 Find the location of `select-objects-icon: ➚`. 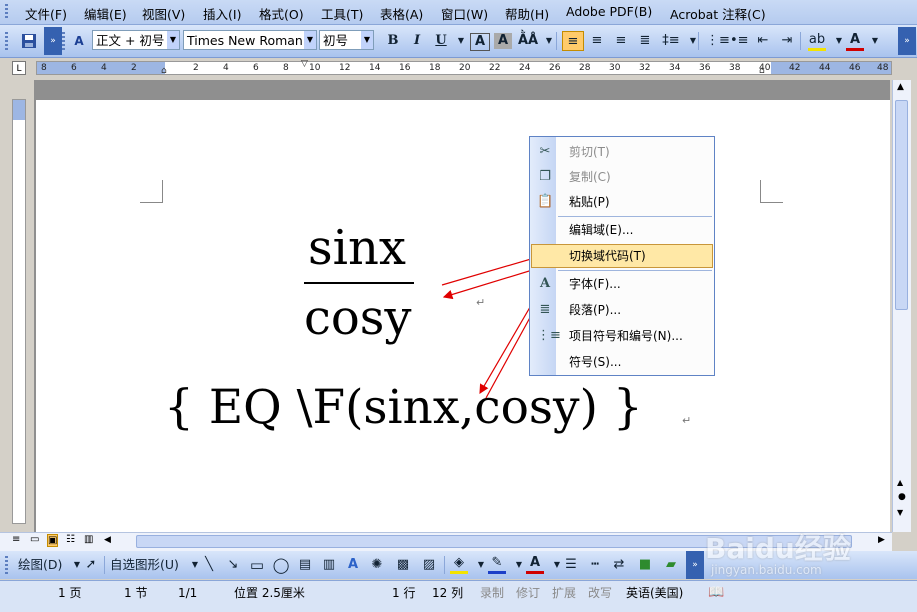

select-objects-icon: ➚ is located at coordinates (91, 565).